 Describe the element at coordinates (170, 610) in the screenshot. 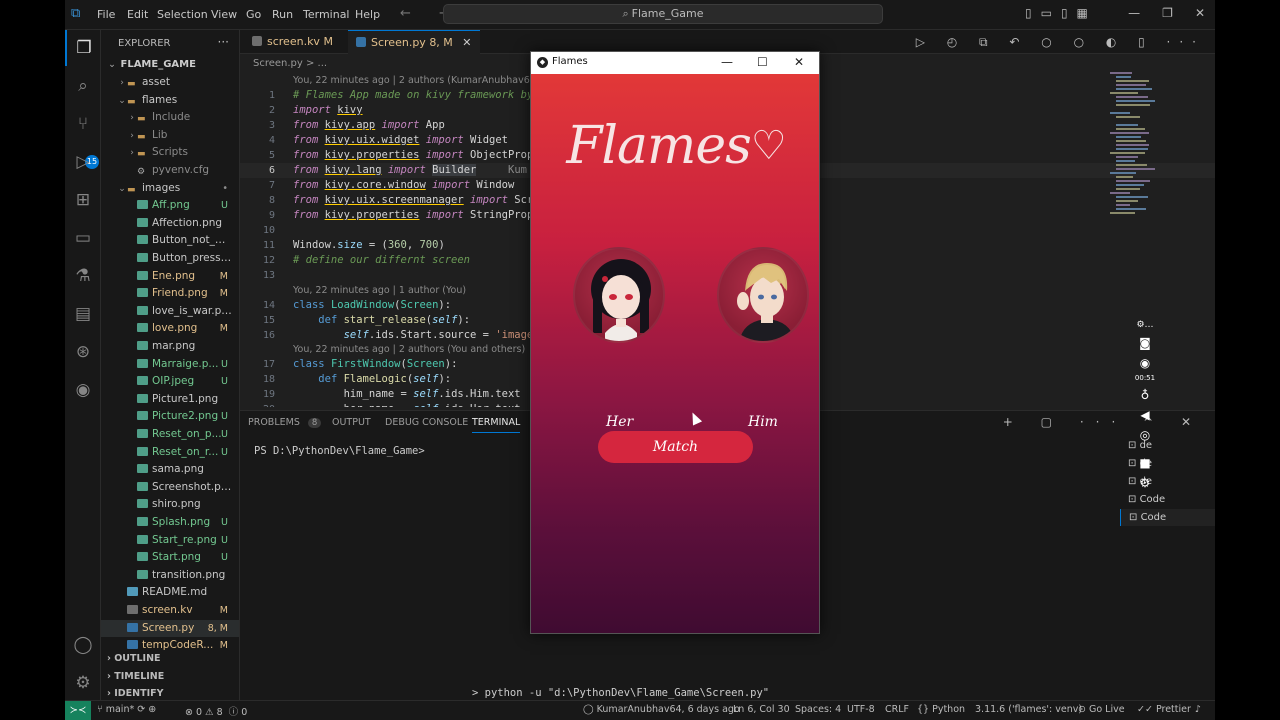

I see `tree-file: screen.kv M` at that location.